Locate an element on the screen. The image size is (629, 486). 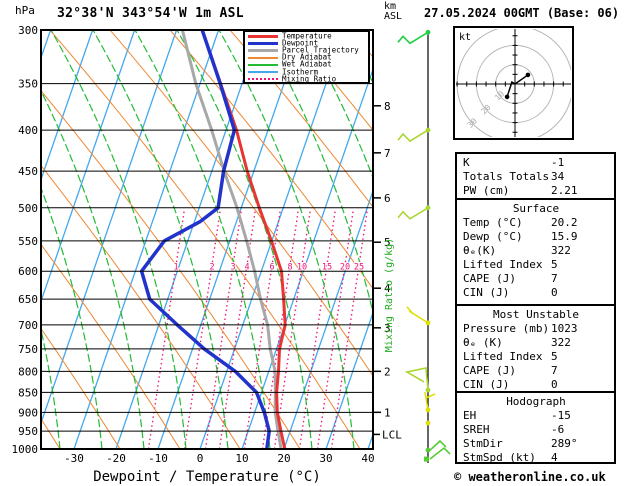
stat-label: Totals Totals is located at coordinates (506, 176).